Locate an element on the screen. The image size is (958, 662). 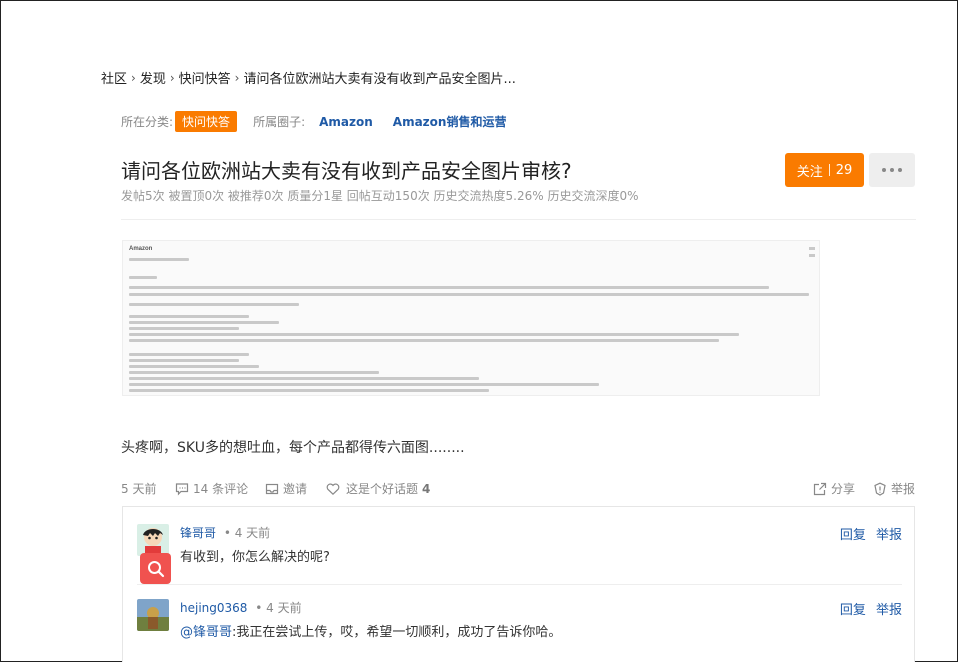
category-label: 所在分类: is located at coordinates (147, 122).